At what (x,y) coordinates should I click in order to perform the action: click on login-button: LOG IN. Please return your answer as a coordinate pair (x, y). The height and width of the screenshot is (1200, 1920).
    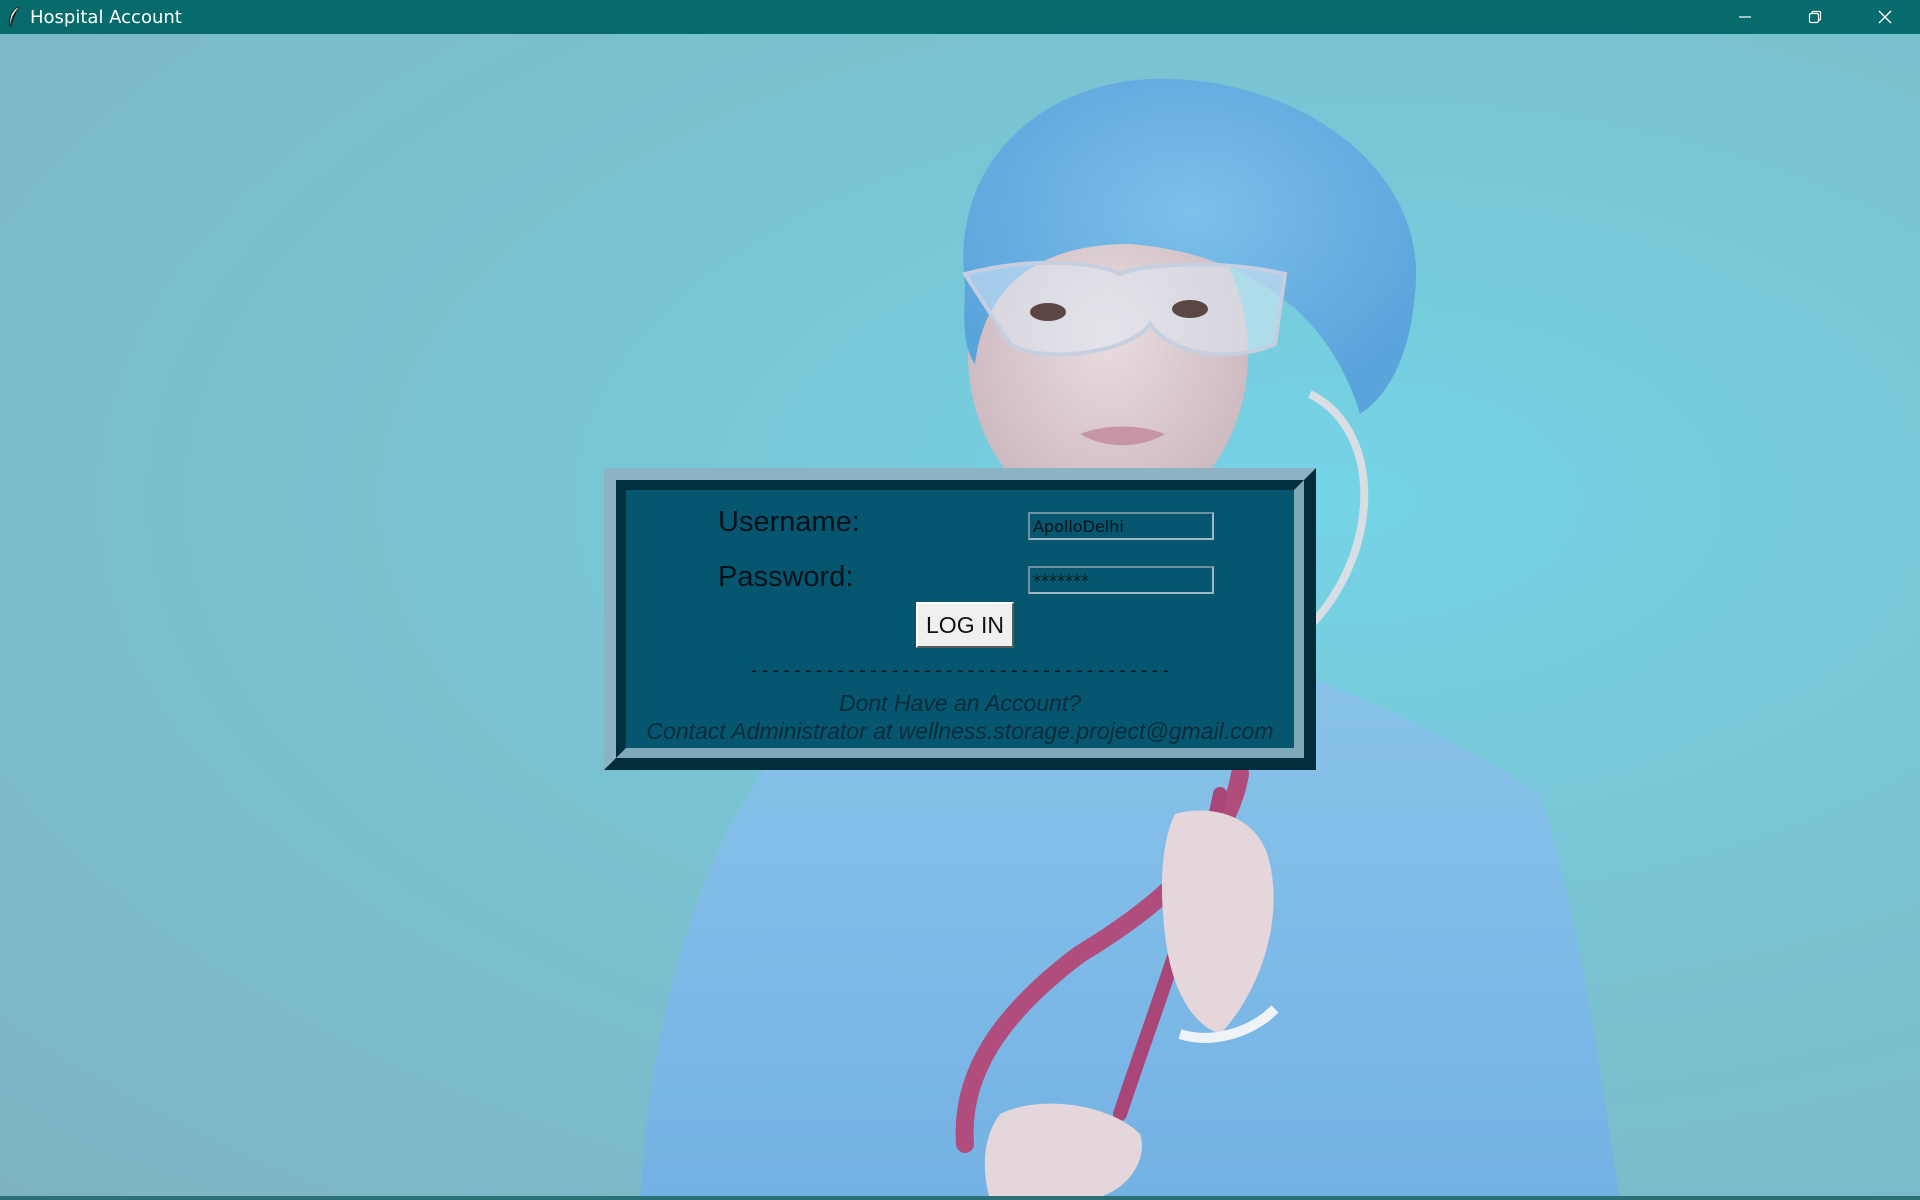
    Looking at the image, I should click on (965, 625).